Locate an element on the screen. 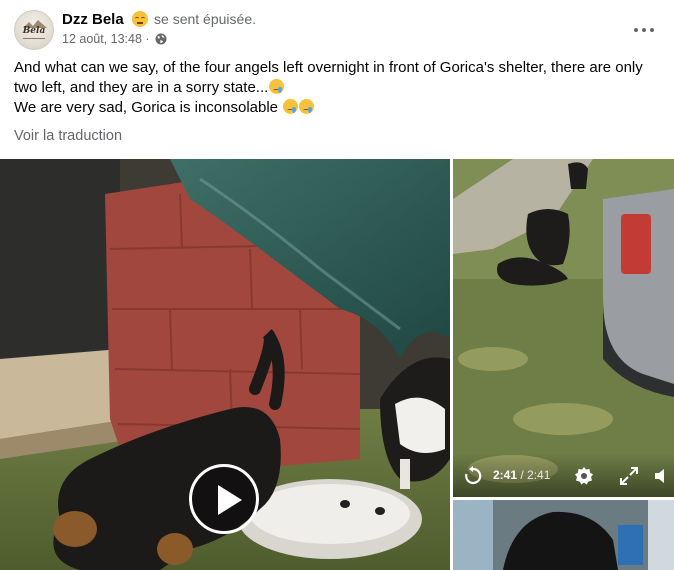 Image resolution: width=674 pixels, height=570 pixels. avatar: Bela is located at coordinates (34, 30).